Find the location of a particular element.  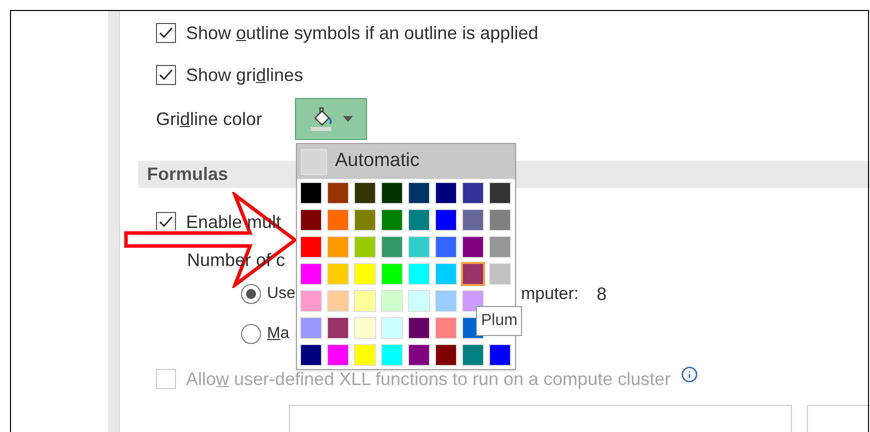

option-label: Show outline symbols if an outline is applied is located at coordinates (362, 33).